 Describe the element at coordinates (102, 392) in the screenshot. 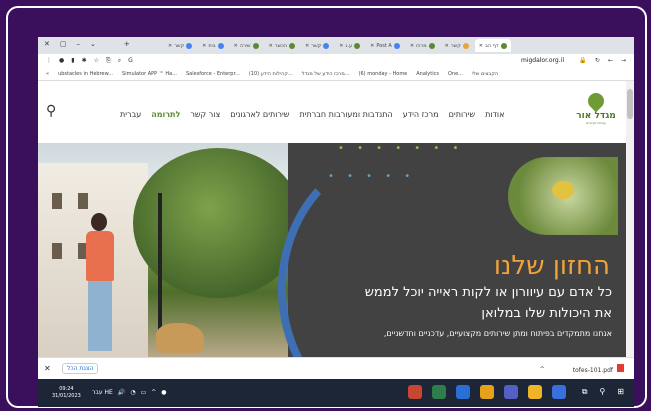

I see `language-indicator: עבר HE` at that location.